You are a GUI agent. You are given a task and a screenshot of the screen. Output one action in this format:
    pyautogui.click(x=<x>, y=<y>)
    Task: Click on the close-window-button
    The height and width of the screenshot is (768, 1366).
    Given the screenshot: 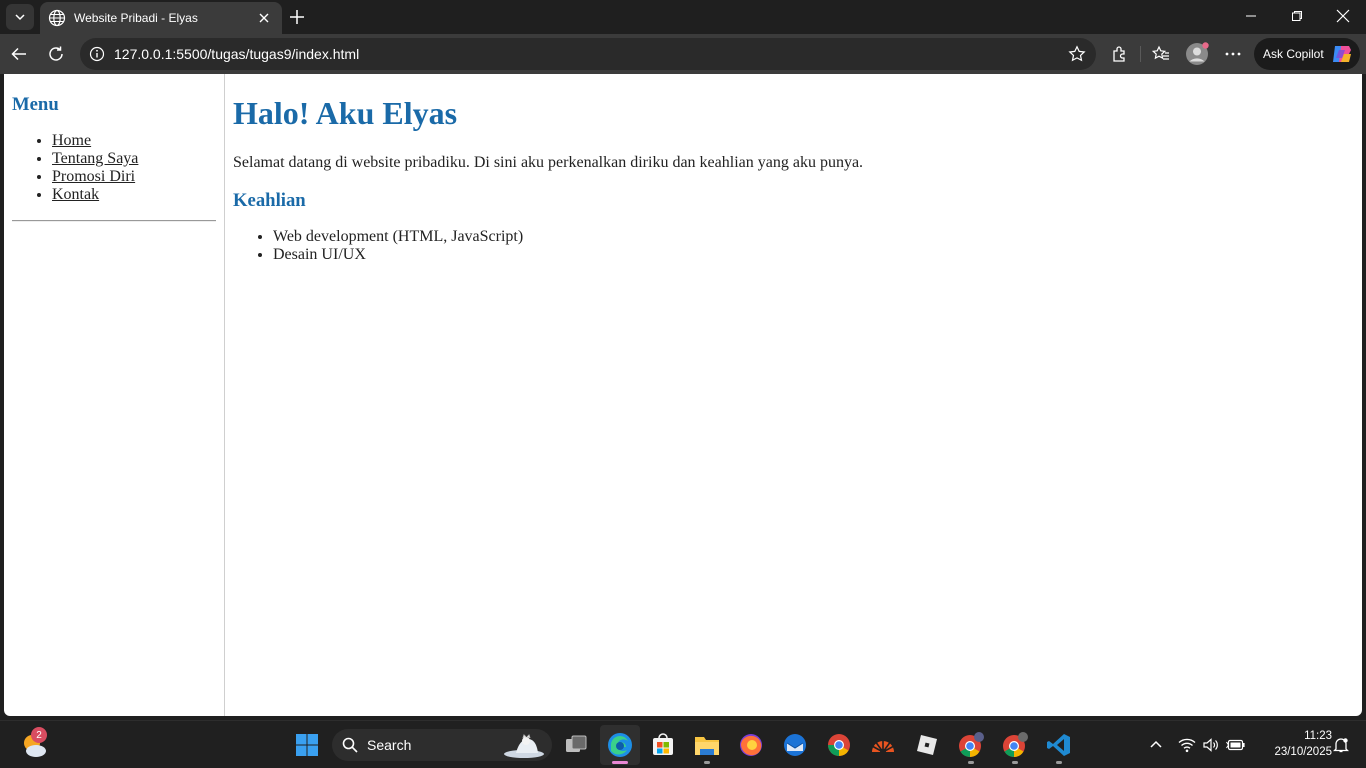 What is the action you would take?
    pyautogui.click(x=1343, y=16)
    